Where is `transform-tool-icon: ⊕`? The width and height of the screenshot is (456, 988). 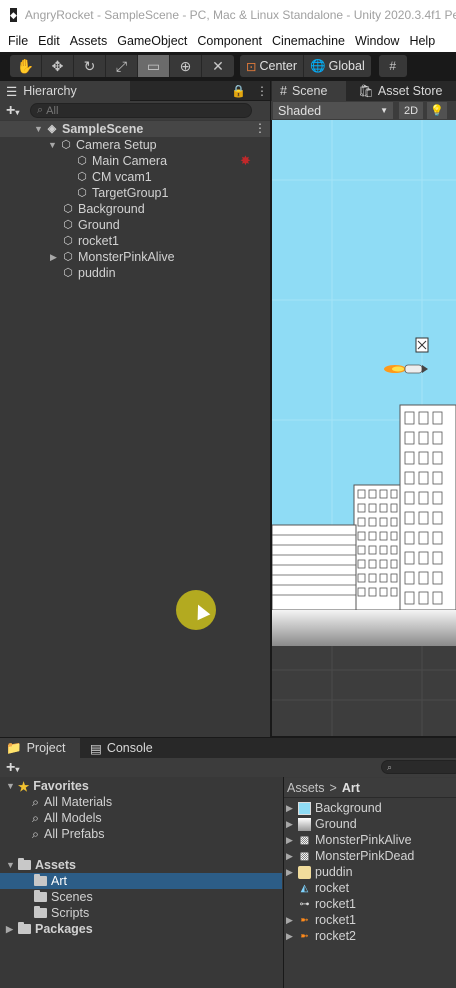 transform-tool-icon: ⊕ is located at coordinates (186, 66).